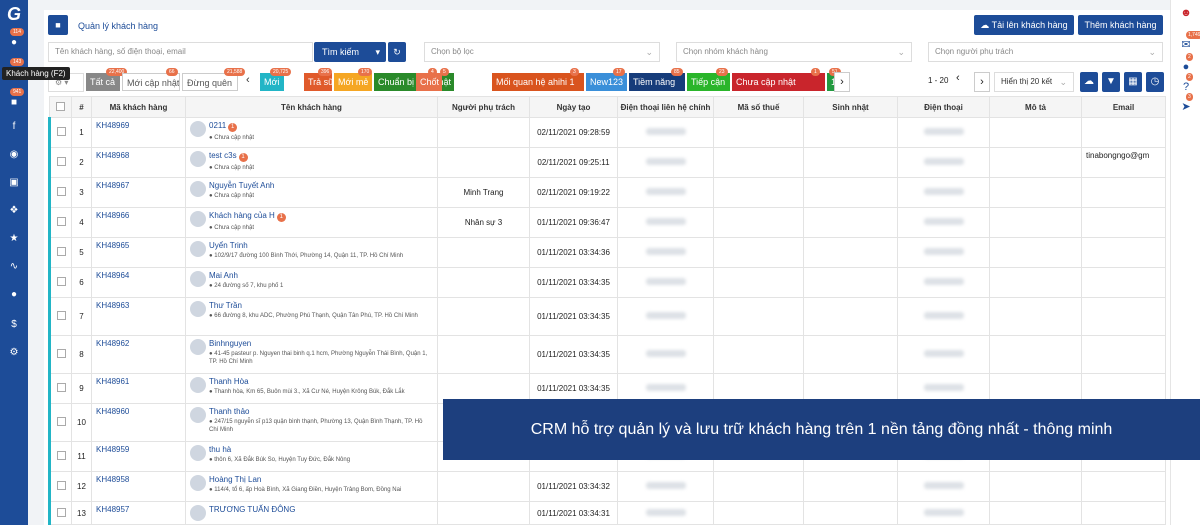 The image size is (1200, 525). Describe the element at coordinates (311, 162) in the screenshot. I see `customer-name-cell: test c3s 1 ● Chưa cập nhật` at that location.